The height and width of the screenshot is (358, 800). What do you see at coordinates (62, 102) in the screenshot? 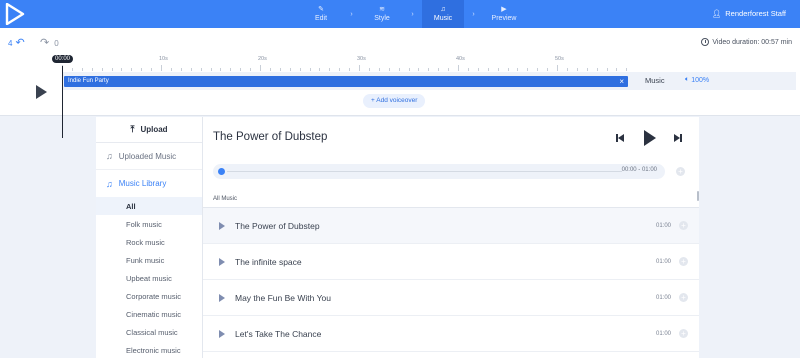
I see `playhead` at bounding box center [62, 102].